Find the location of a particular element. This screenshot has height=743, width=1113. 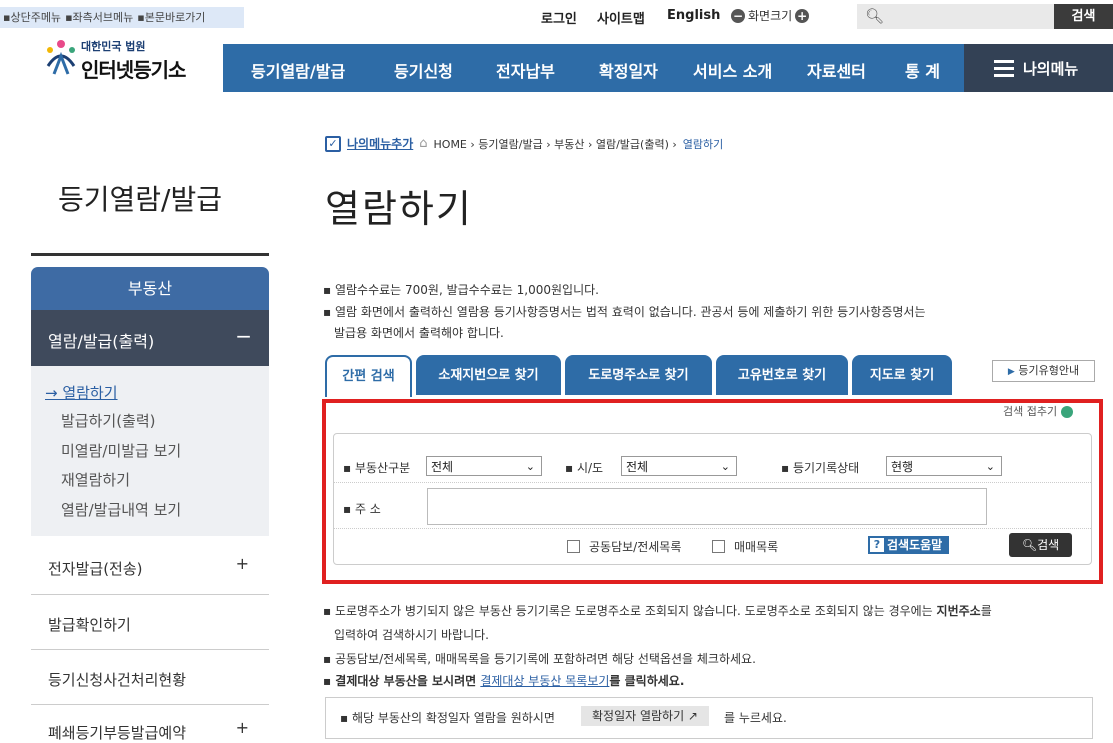

expand-icon: + is located at coordinates (242, 563).